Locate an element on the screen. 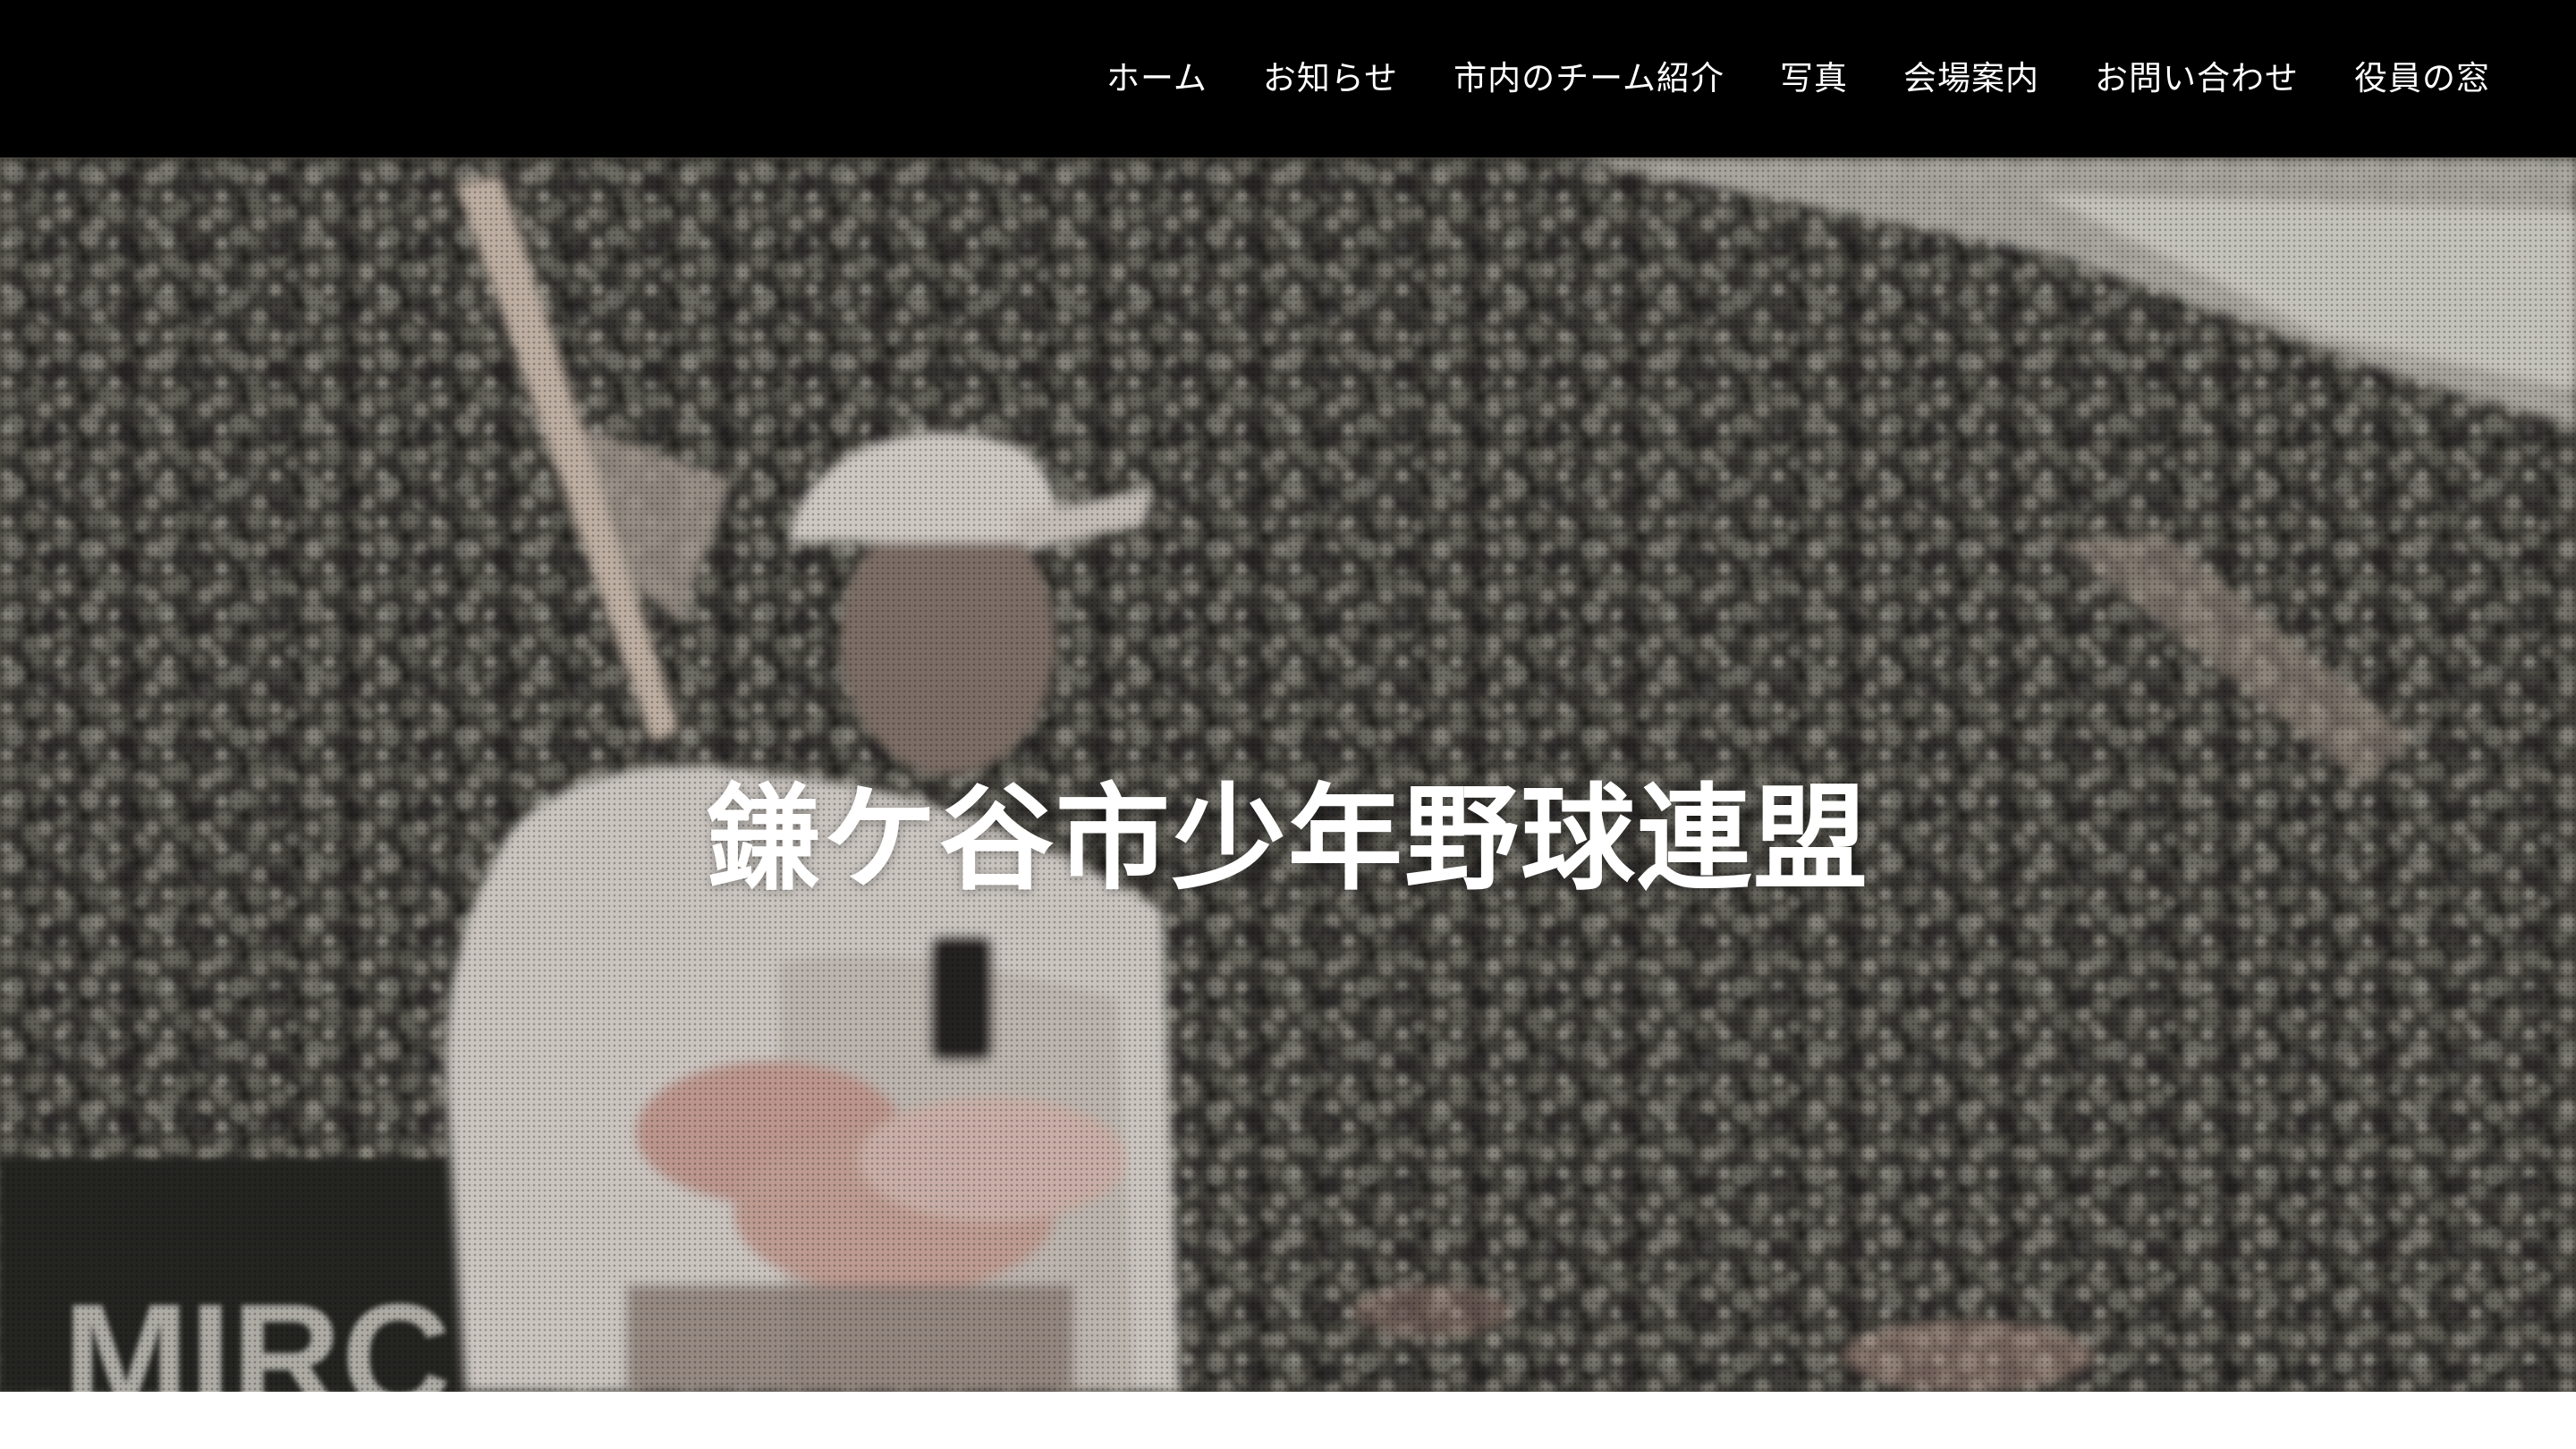 The height and width of the screenshot is (1449, 2576). content-area is located at coordinates (1288, 1420).